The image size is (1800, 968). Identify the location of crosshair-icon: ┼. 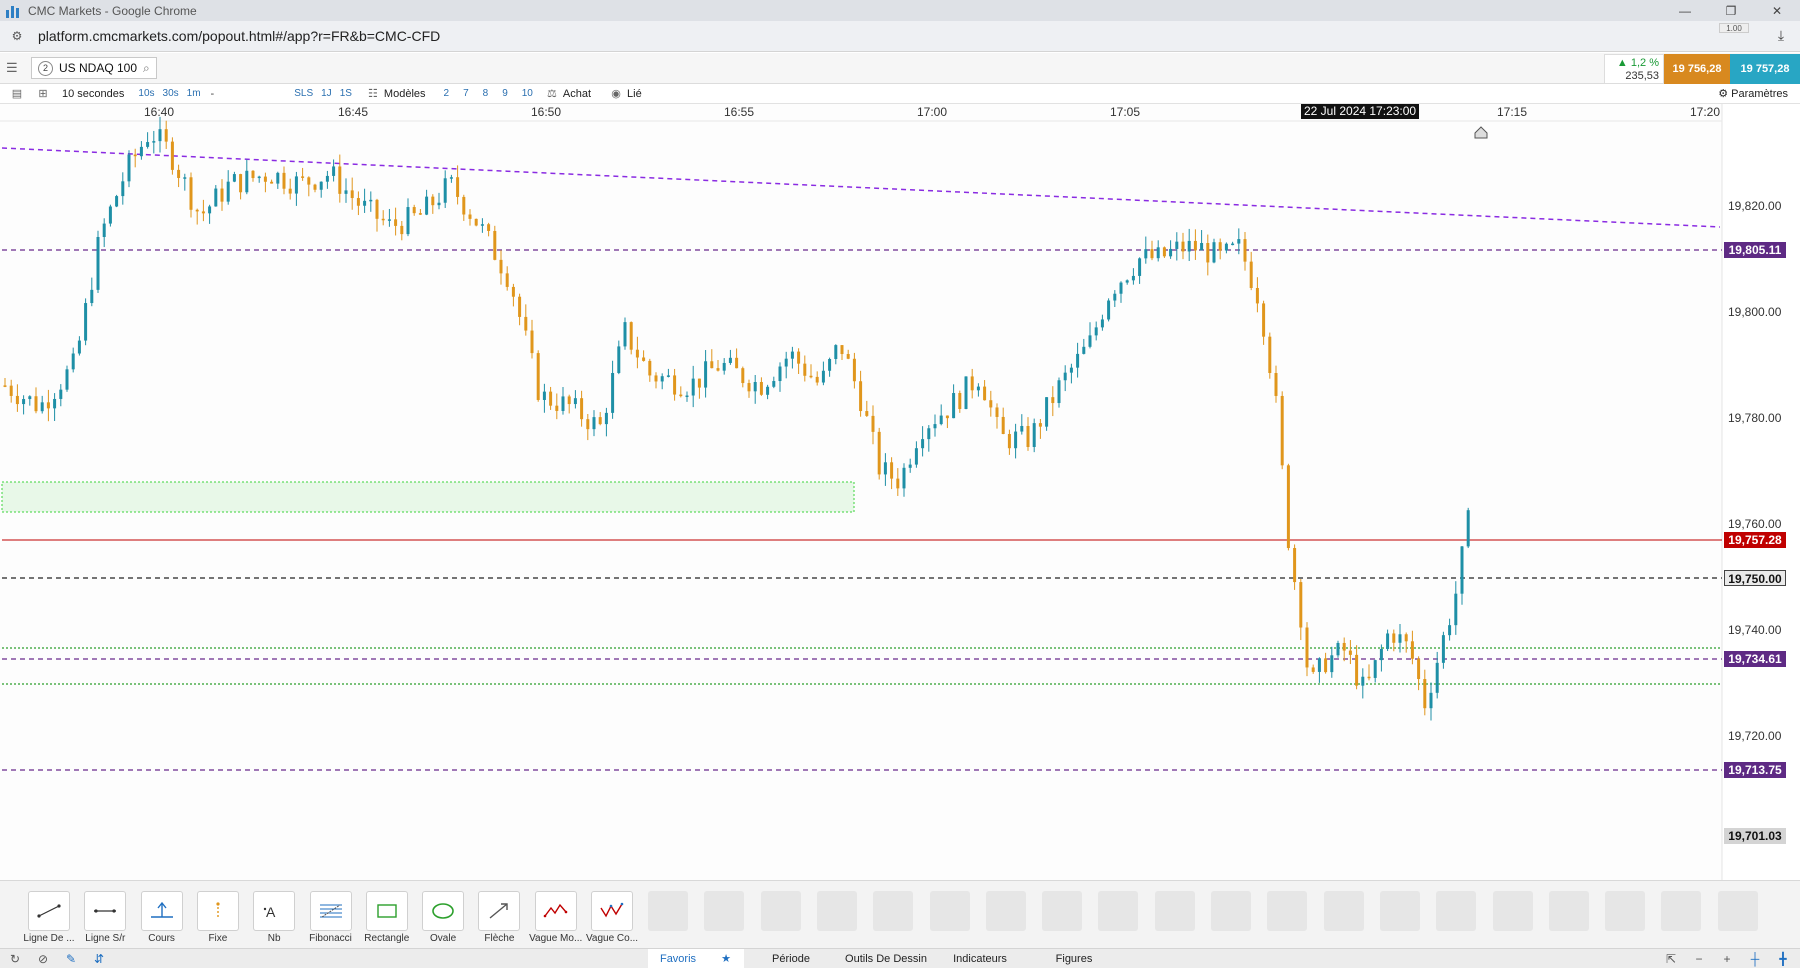
(1755, 959).